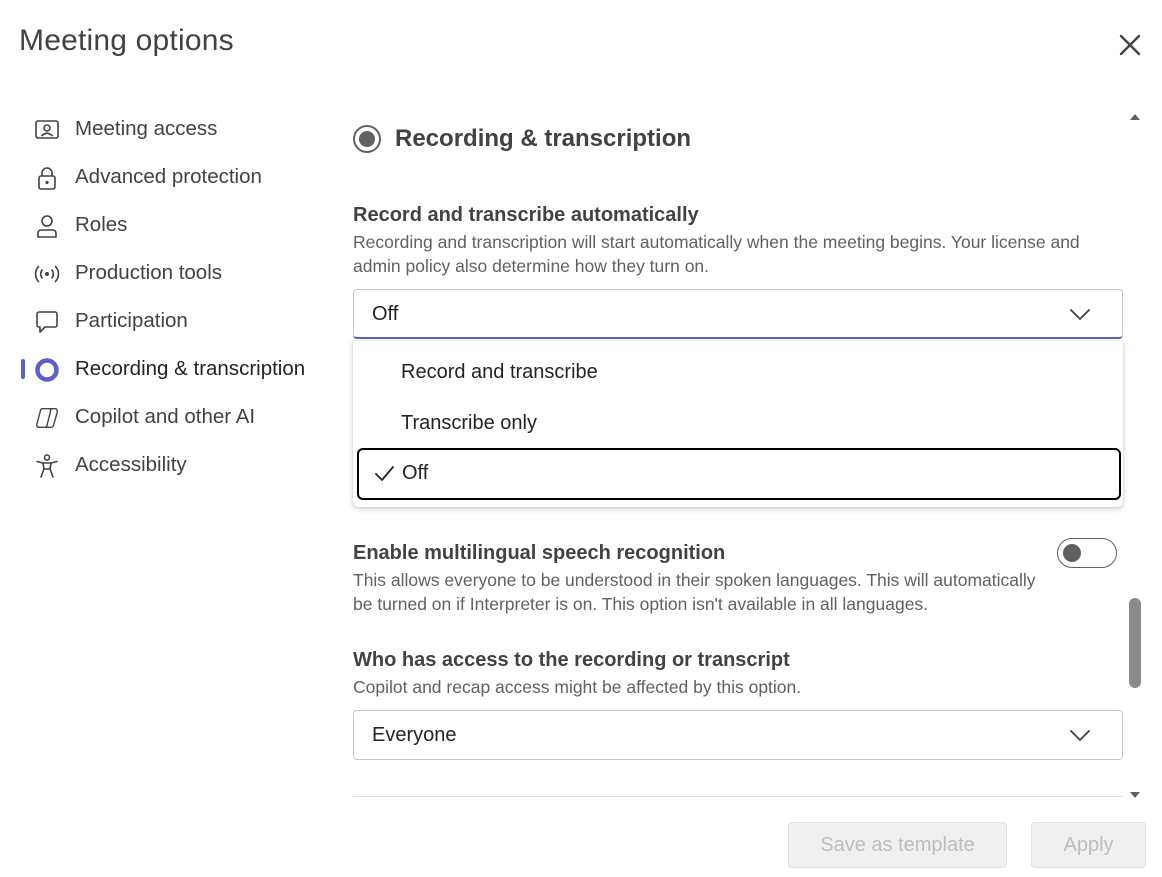  What do you see at coordinates (367, 139) in the screenshot?
I see `section-radio-icon` at bounding box center [367, 139].